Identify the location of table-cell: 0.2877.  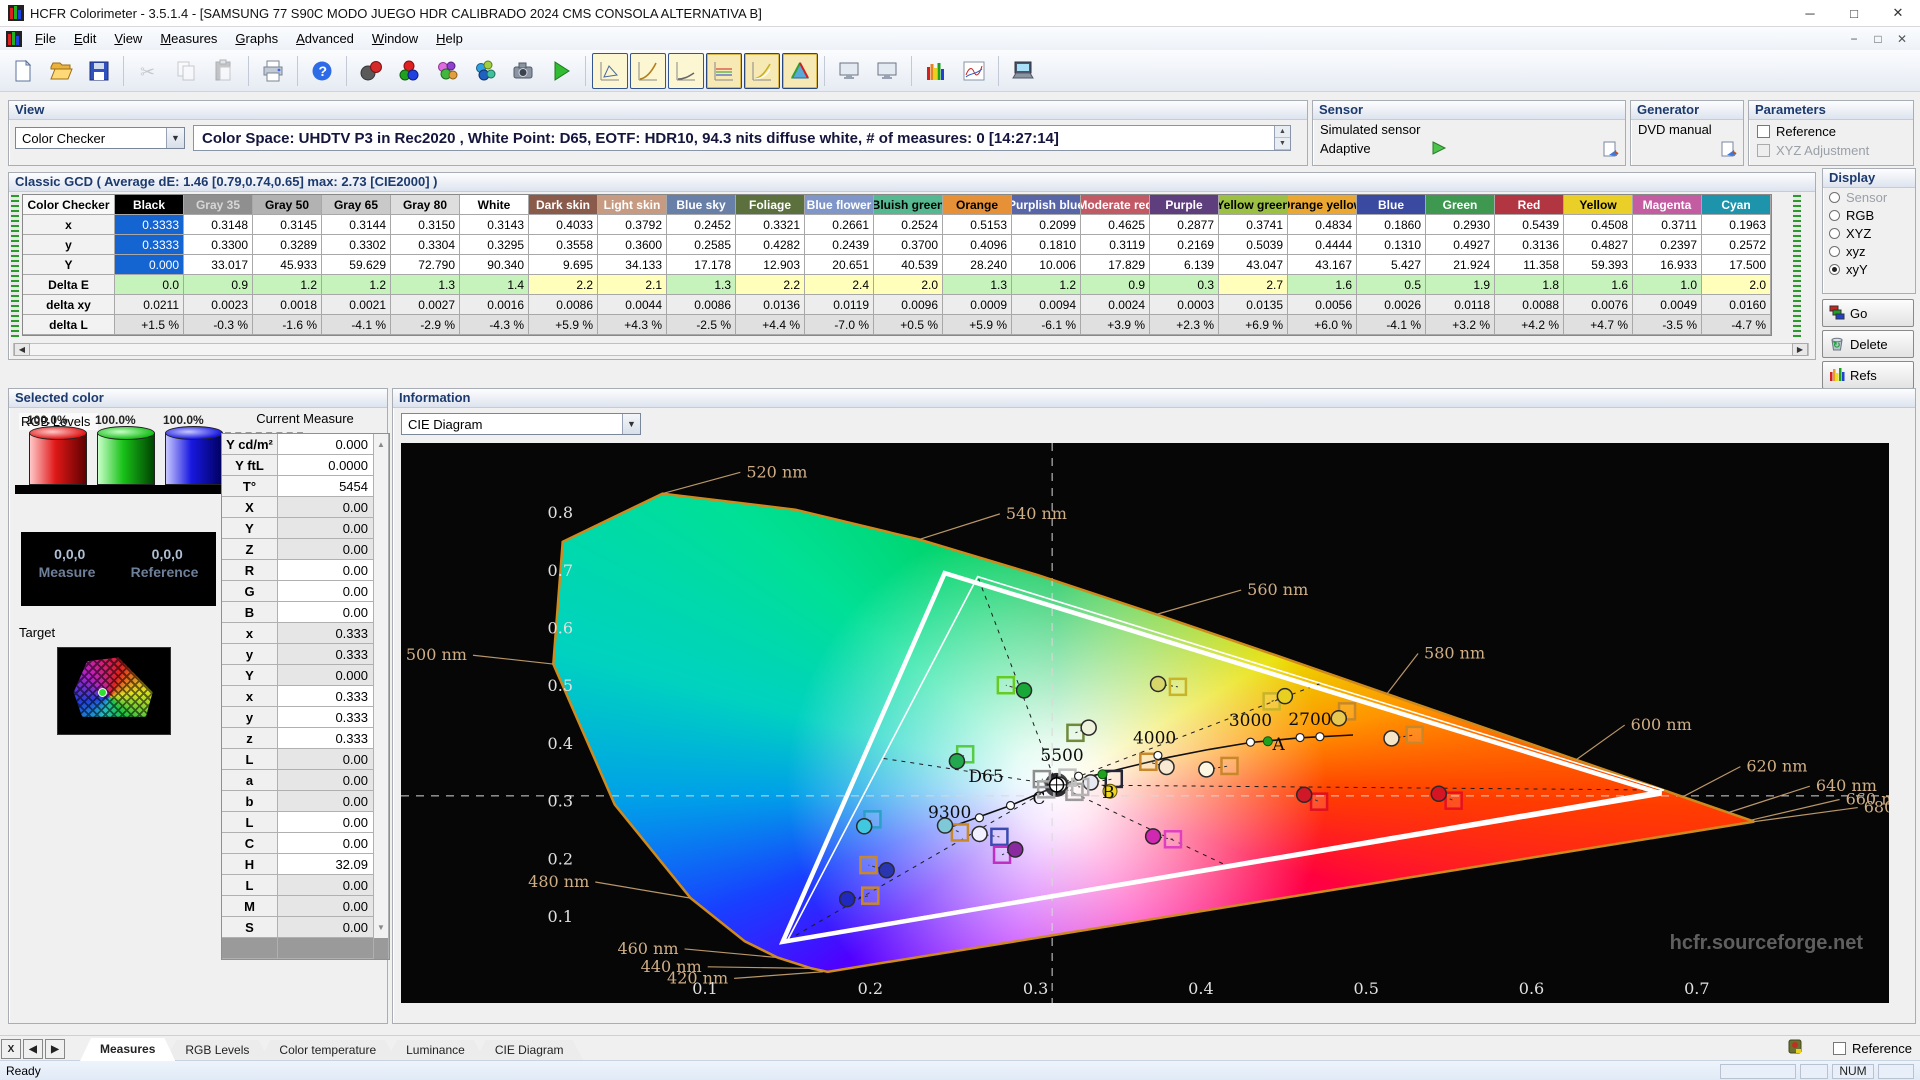
(1184, 225).